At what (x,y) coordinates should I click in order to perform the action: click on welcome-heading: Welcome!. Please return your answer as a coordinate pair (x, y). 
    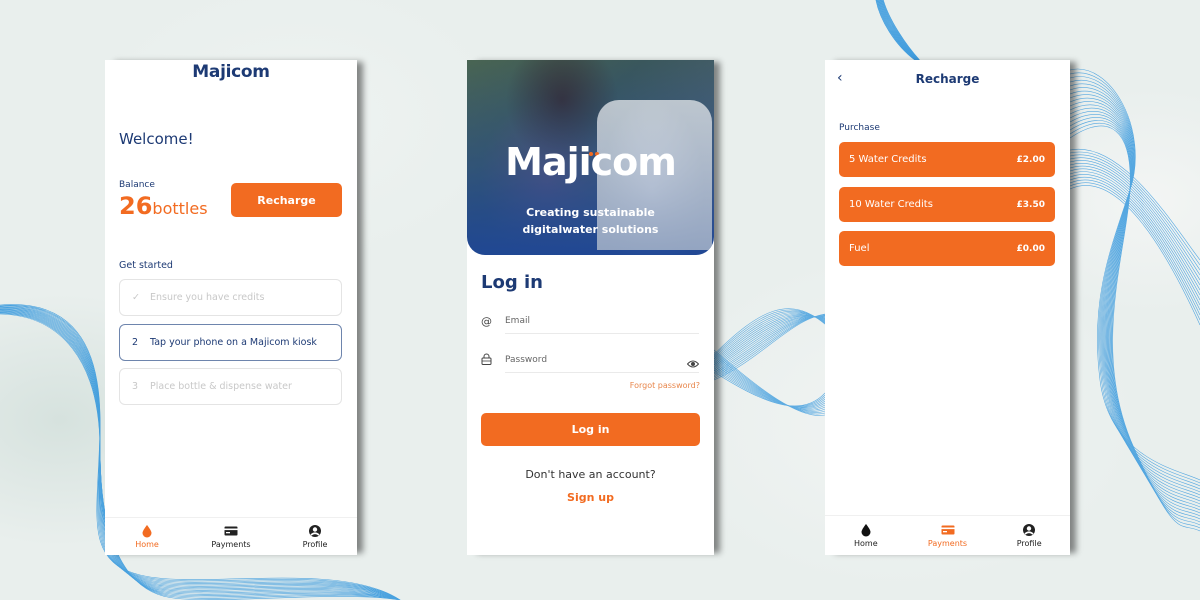
    Looking at the image, I should click on (156, 139).